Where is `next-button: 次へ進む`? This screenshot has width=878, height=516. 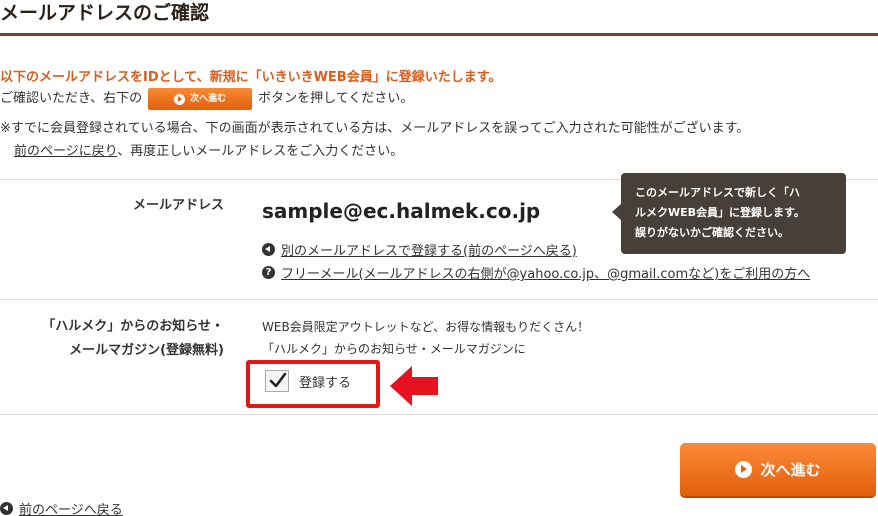 next-button: 次へ進む is located at coordinates (778, 469).